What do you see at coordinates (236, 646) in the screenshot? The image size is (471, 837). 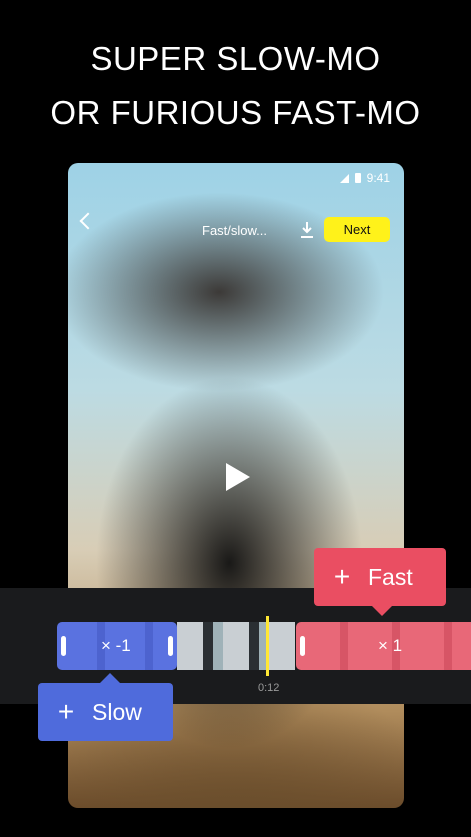 I see `normal-segment` at bounding box center [236, 646].